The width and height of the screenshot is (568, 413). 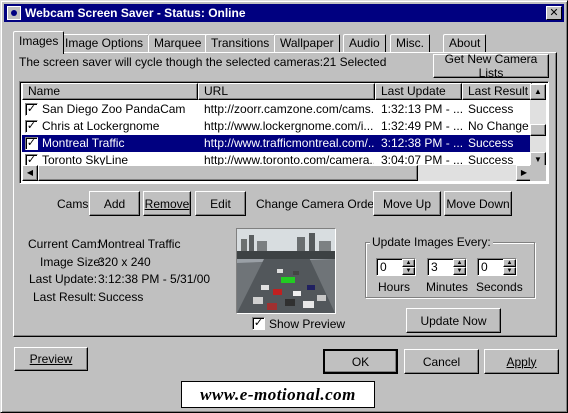 I want to click on seconds-label: Seconds, so click(x=499, y=287).